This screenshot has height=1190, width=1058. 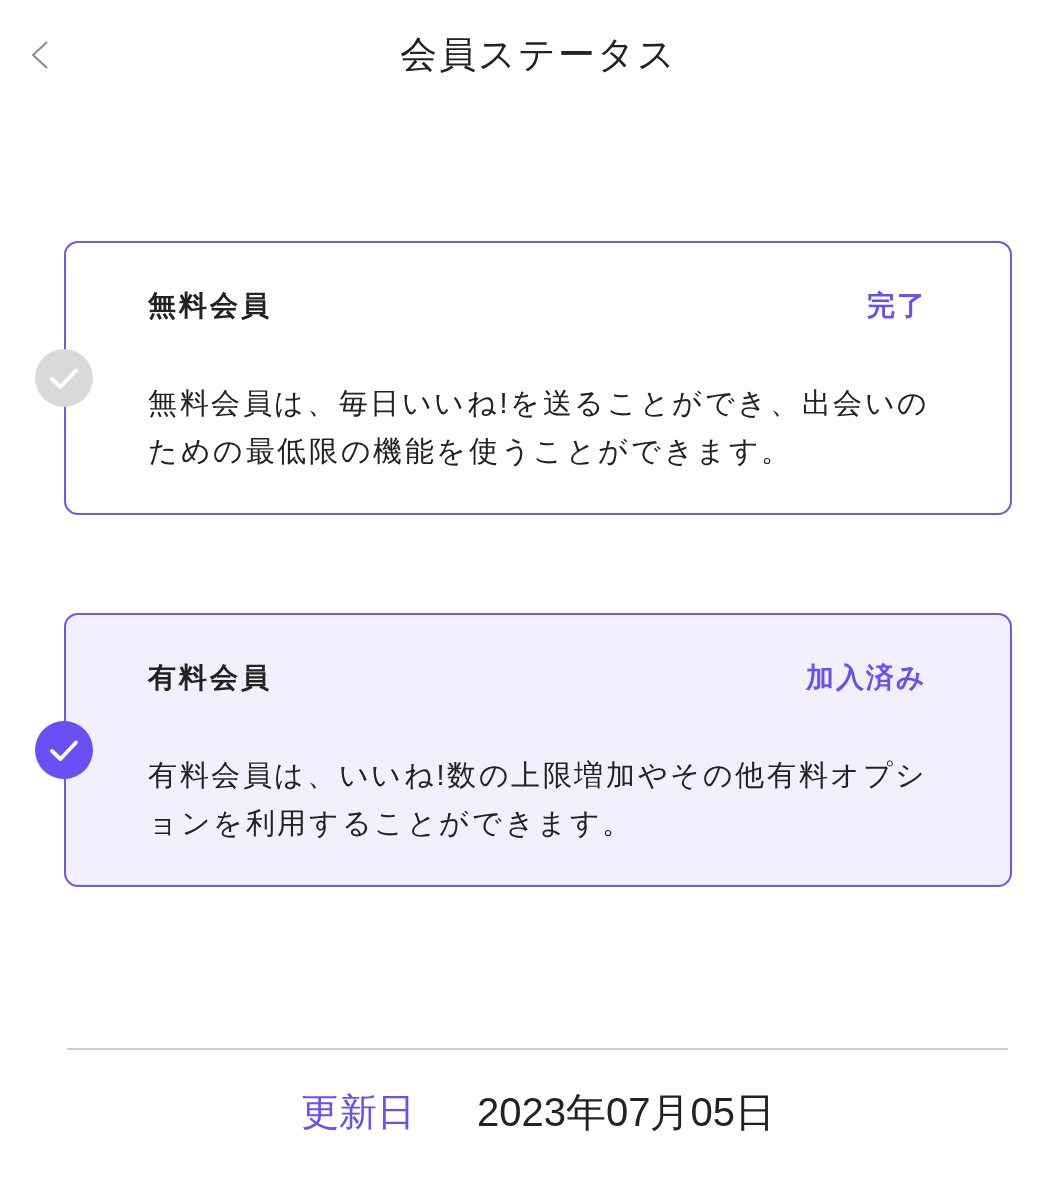 What do you see at coordinates (540, 427) in the screenshot?
I see `plan-description: 無料会員は、毎日いいね!を送ることができ、出会いのための最低限の機能を使うことができます。` at bounding box center [540, 427].